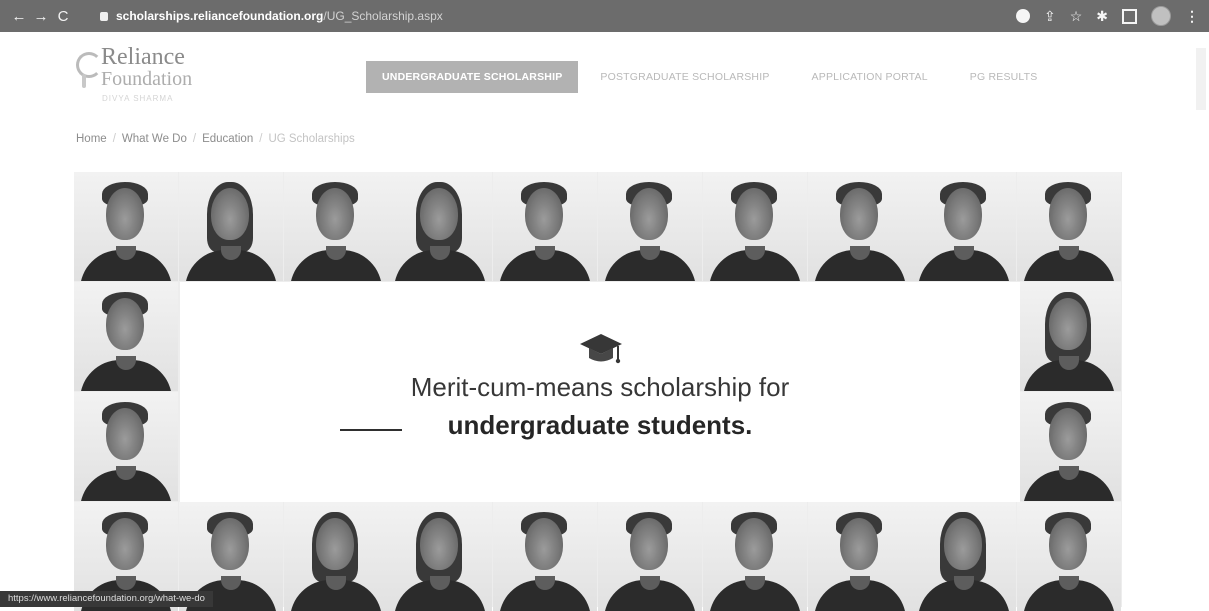 The width and height of the screenshot is (1209, 611). What do you see at coordinates (143, 57) in the screenshot?
I see `logo-name: Reliance` at bounding box center [143, 57].